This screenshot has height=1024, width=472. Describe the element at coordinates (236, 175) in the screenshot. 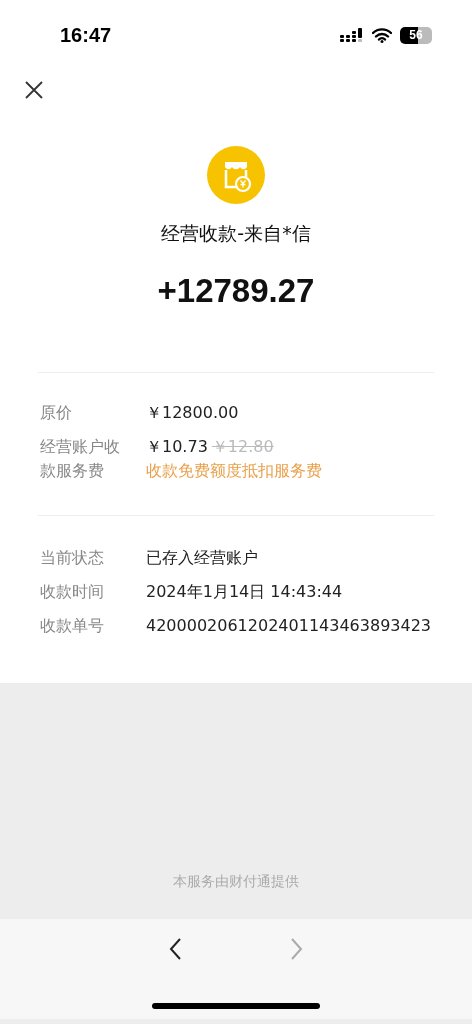

I see `shop-icon` at that location.